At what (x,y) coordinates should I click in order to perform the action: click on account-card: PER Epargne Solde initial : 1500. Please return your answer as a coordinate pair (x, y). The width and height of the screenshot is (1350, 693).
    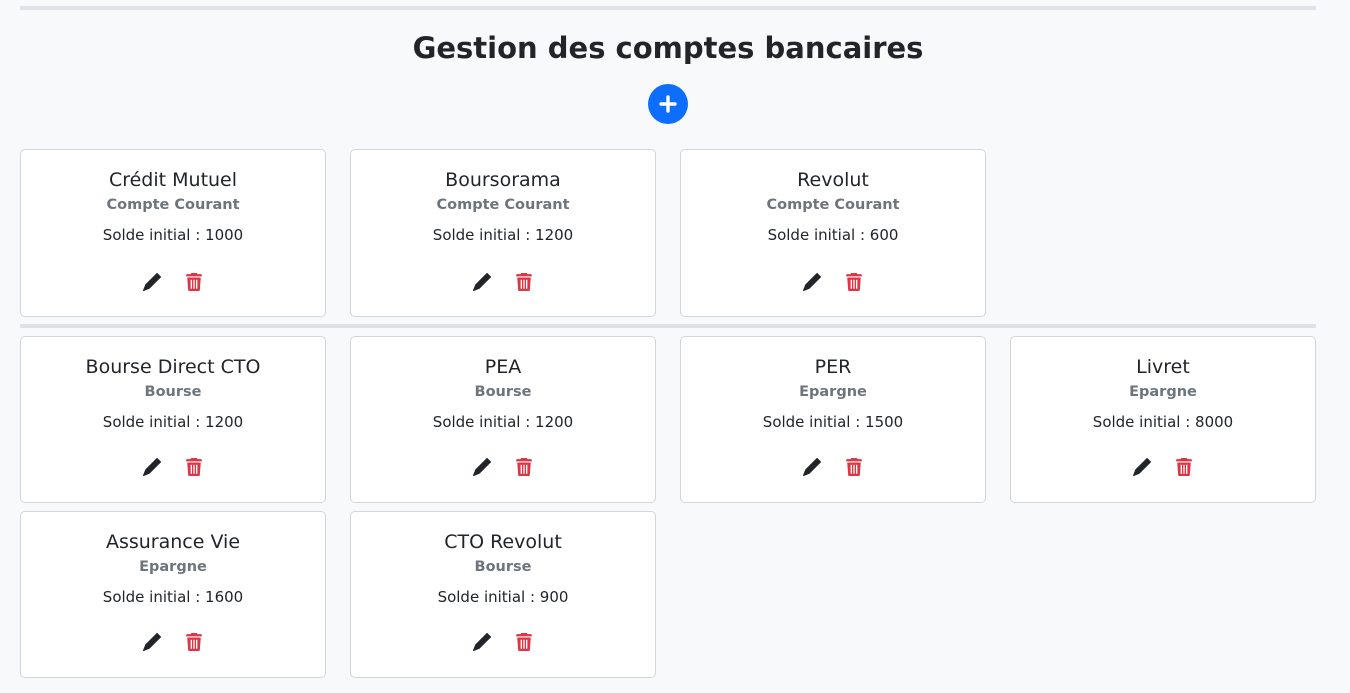
    Looking at the image, I should click on (833, 419).